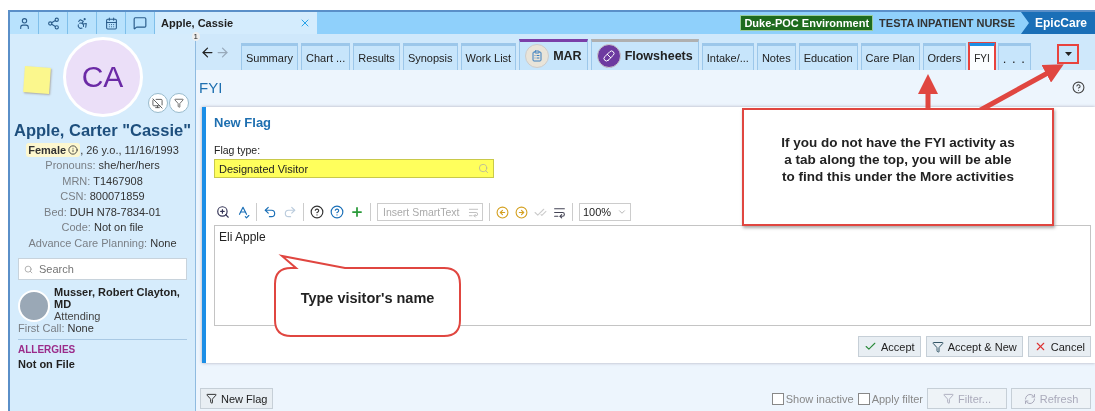 The width and height of the screenshot is (1095, 411). Describe the element at coordinates (367, 298) in the screenshot. I see `callout-text: Type visitor's name` at that location.